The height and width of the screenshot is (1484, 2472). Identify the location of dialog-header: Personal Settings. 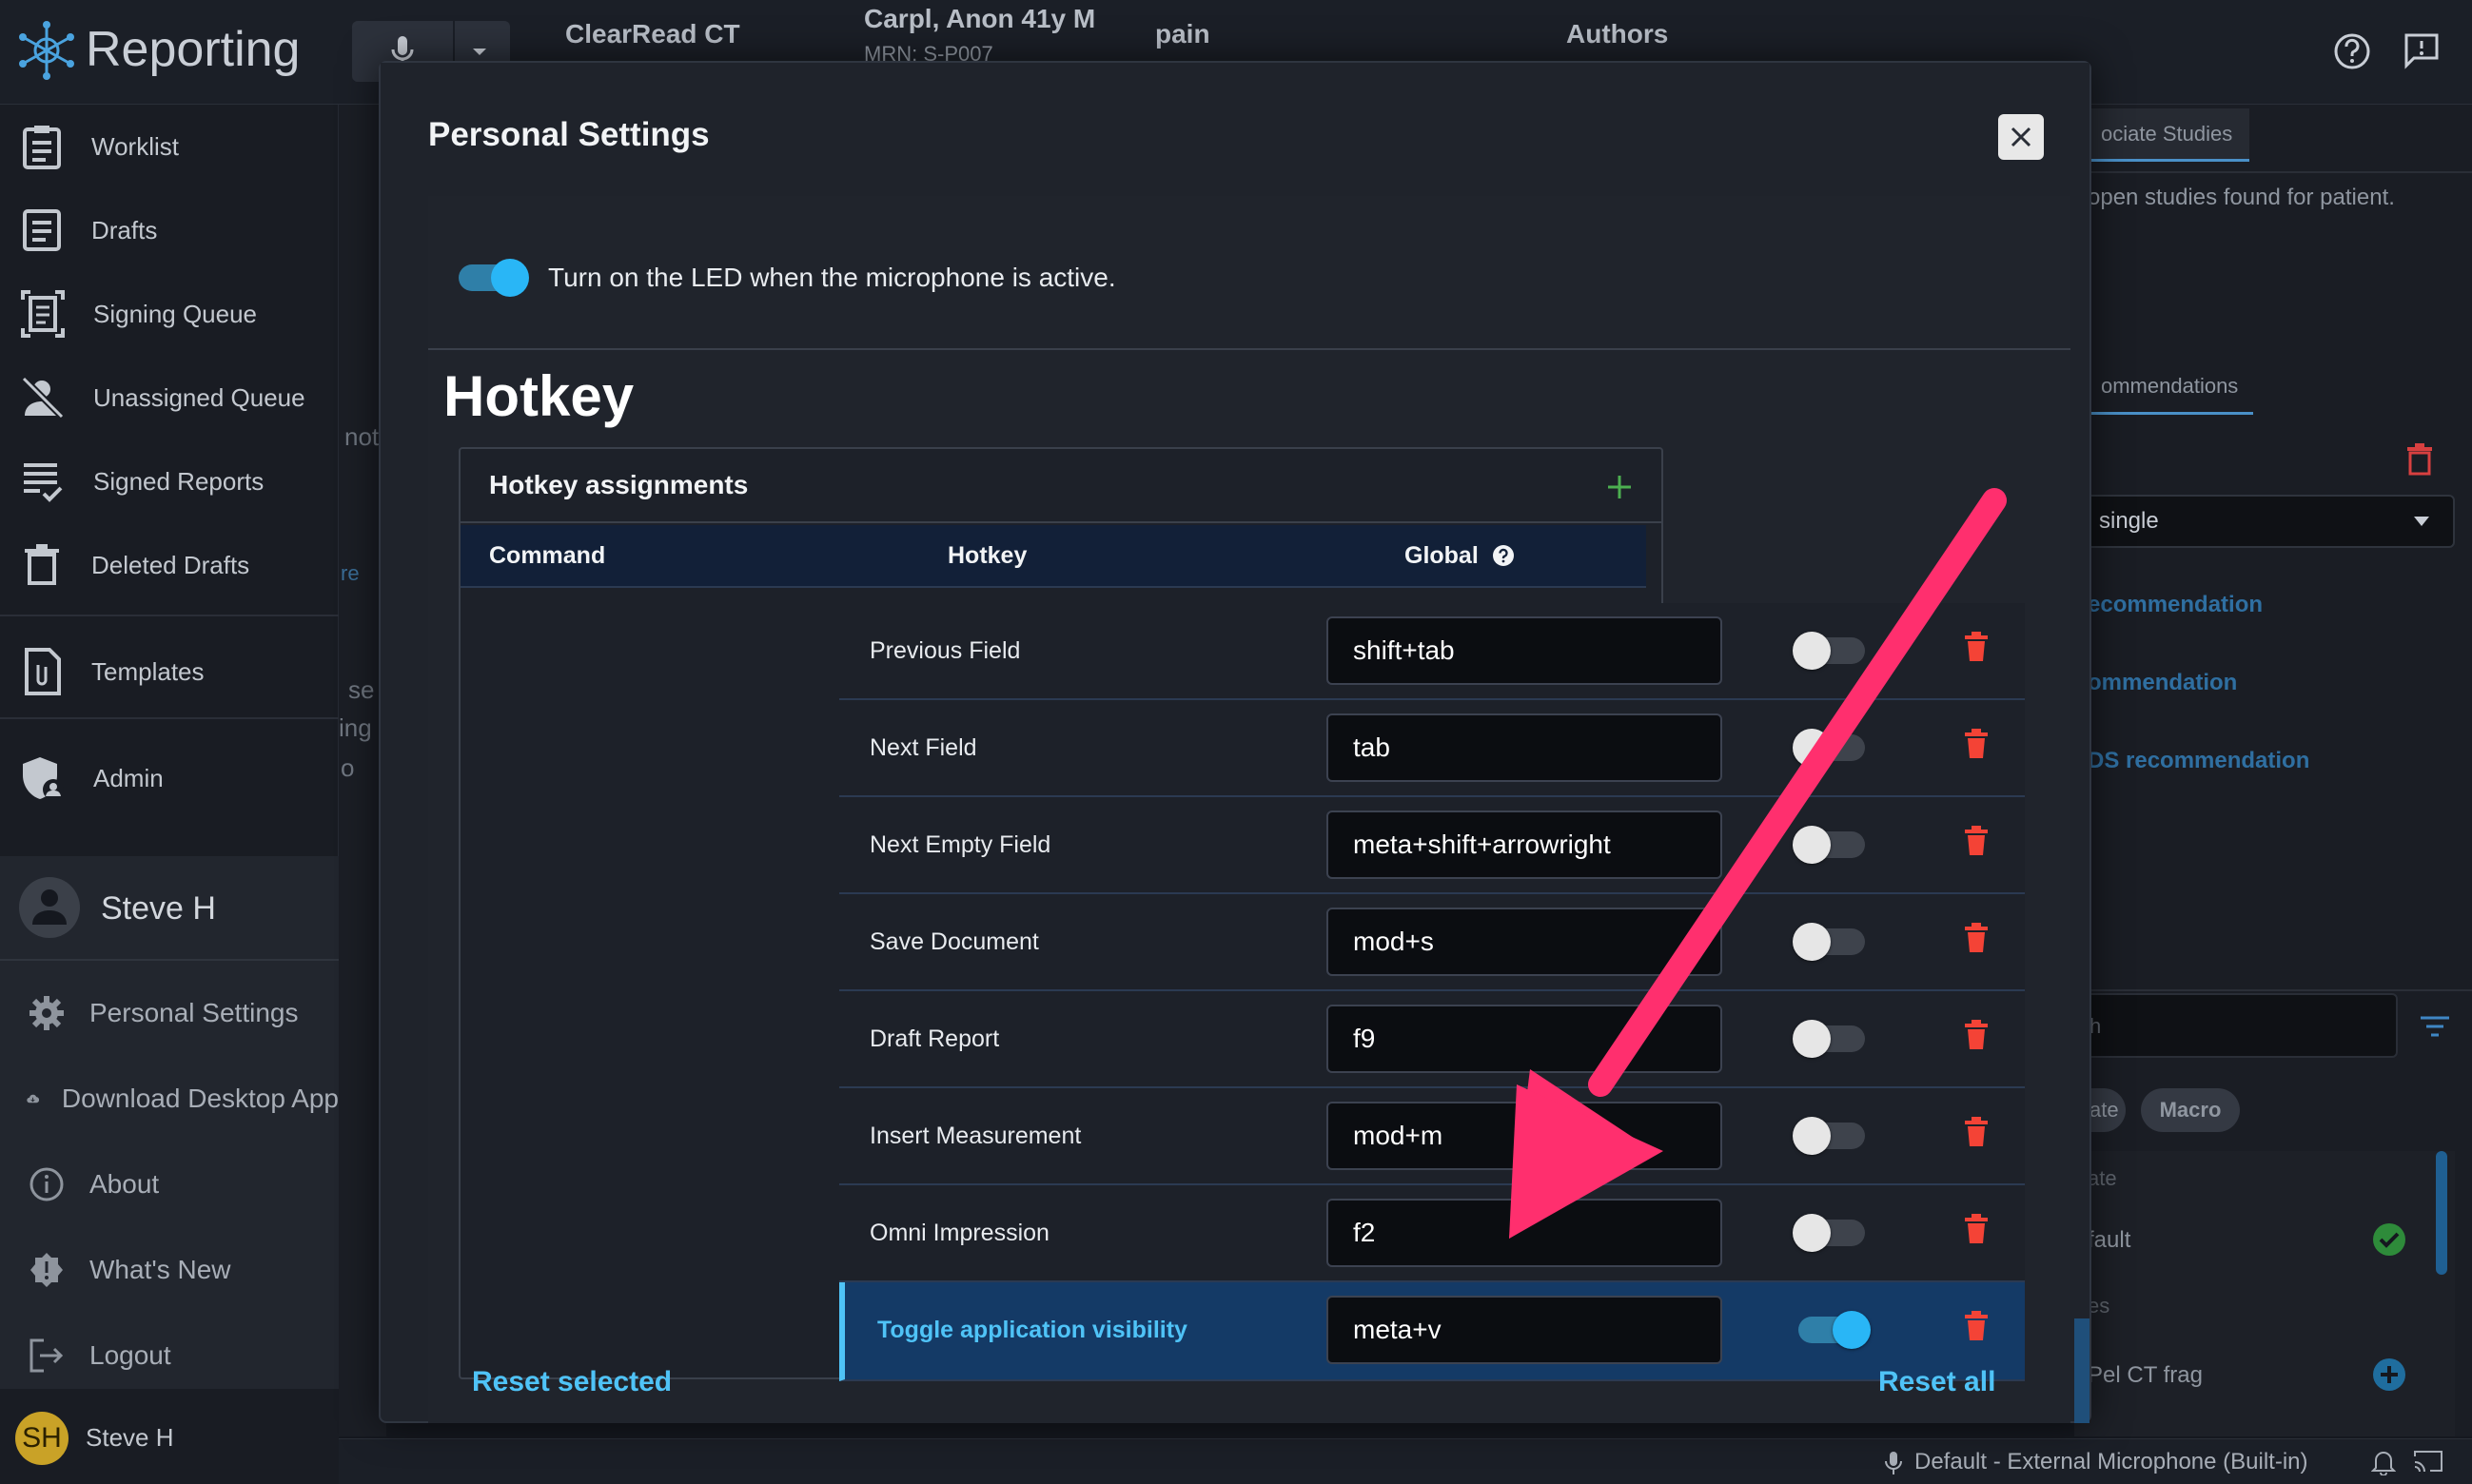
(1235, 129).